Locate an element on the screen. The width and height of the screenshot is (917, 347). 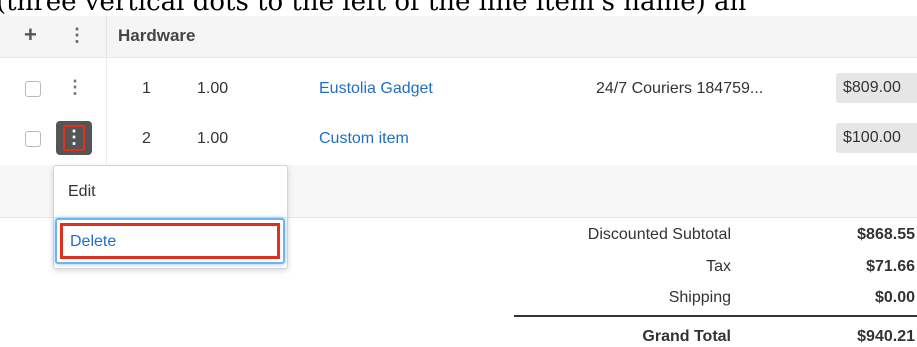
grand-total-value: $940.21 is located at coordinates (886, 336).